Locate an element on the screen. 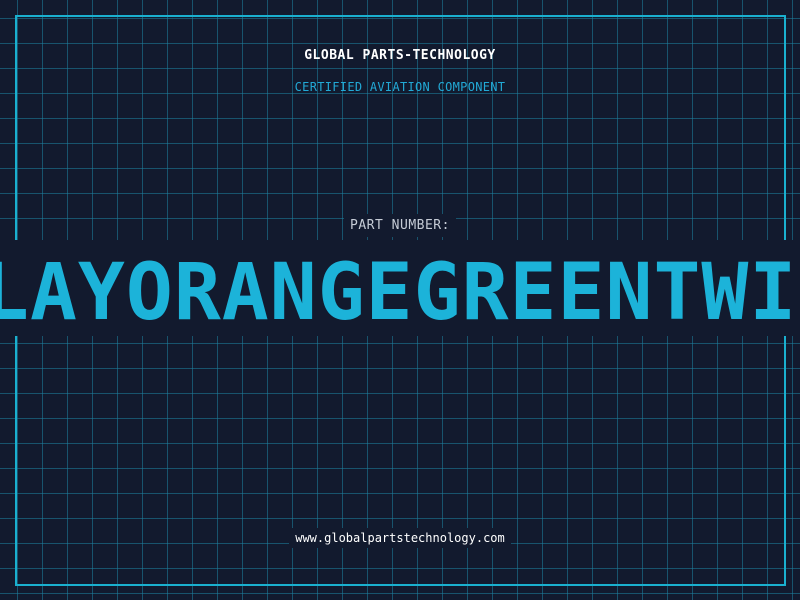  certification-subtitle: CERTIFIED AVIATION COMPONENT is located at coordinates (400, 87).